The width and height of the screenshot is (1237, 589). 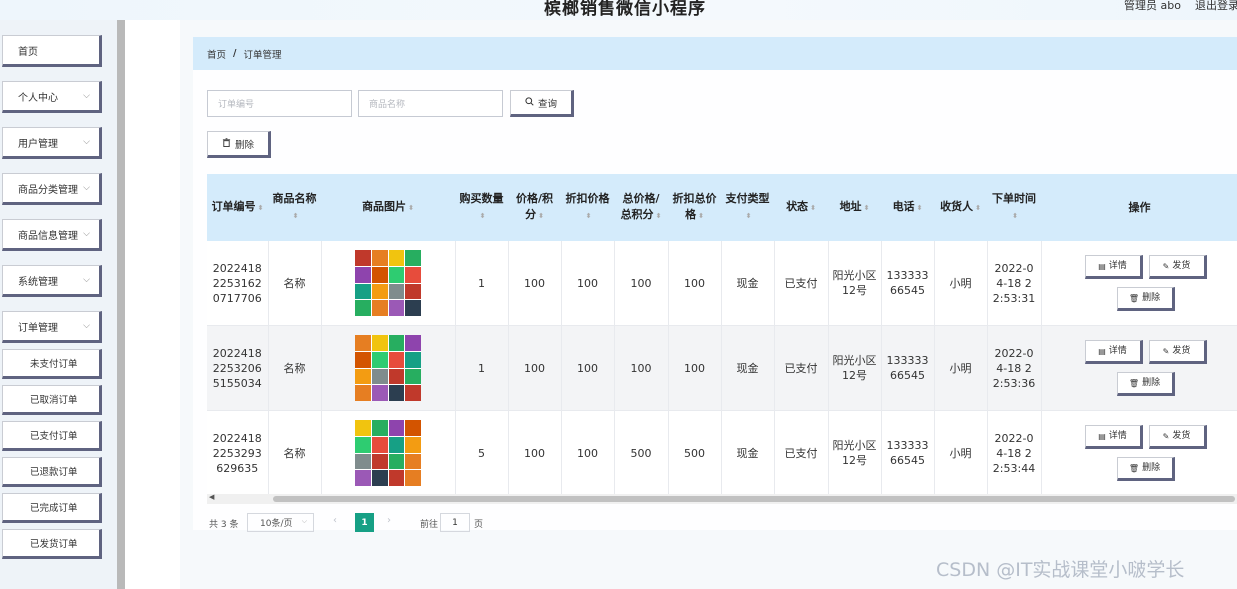 I want to click on cell-receiver: 小明, so click(x=961, y=452).